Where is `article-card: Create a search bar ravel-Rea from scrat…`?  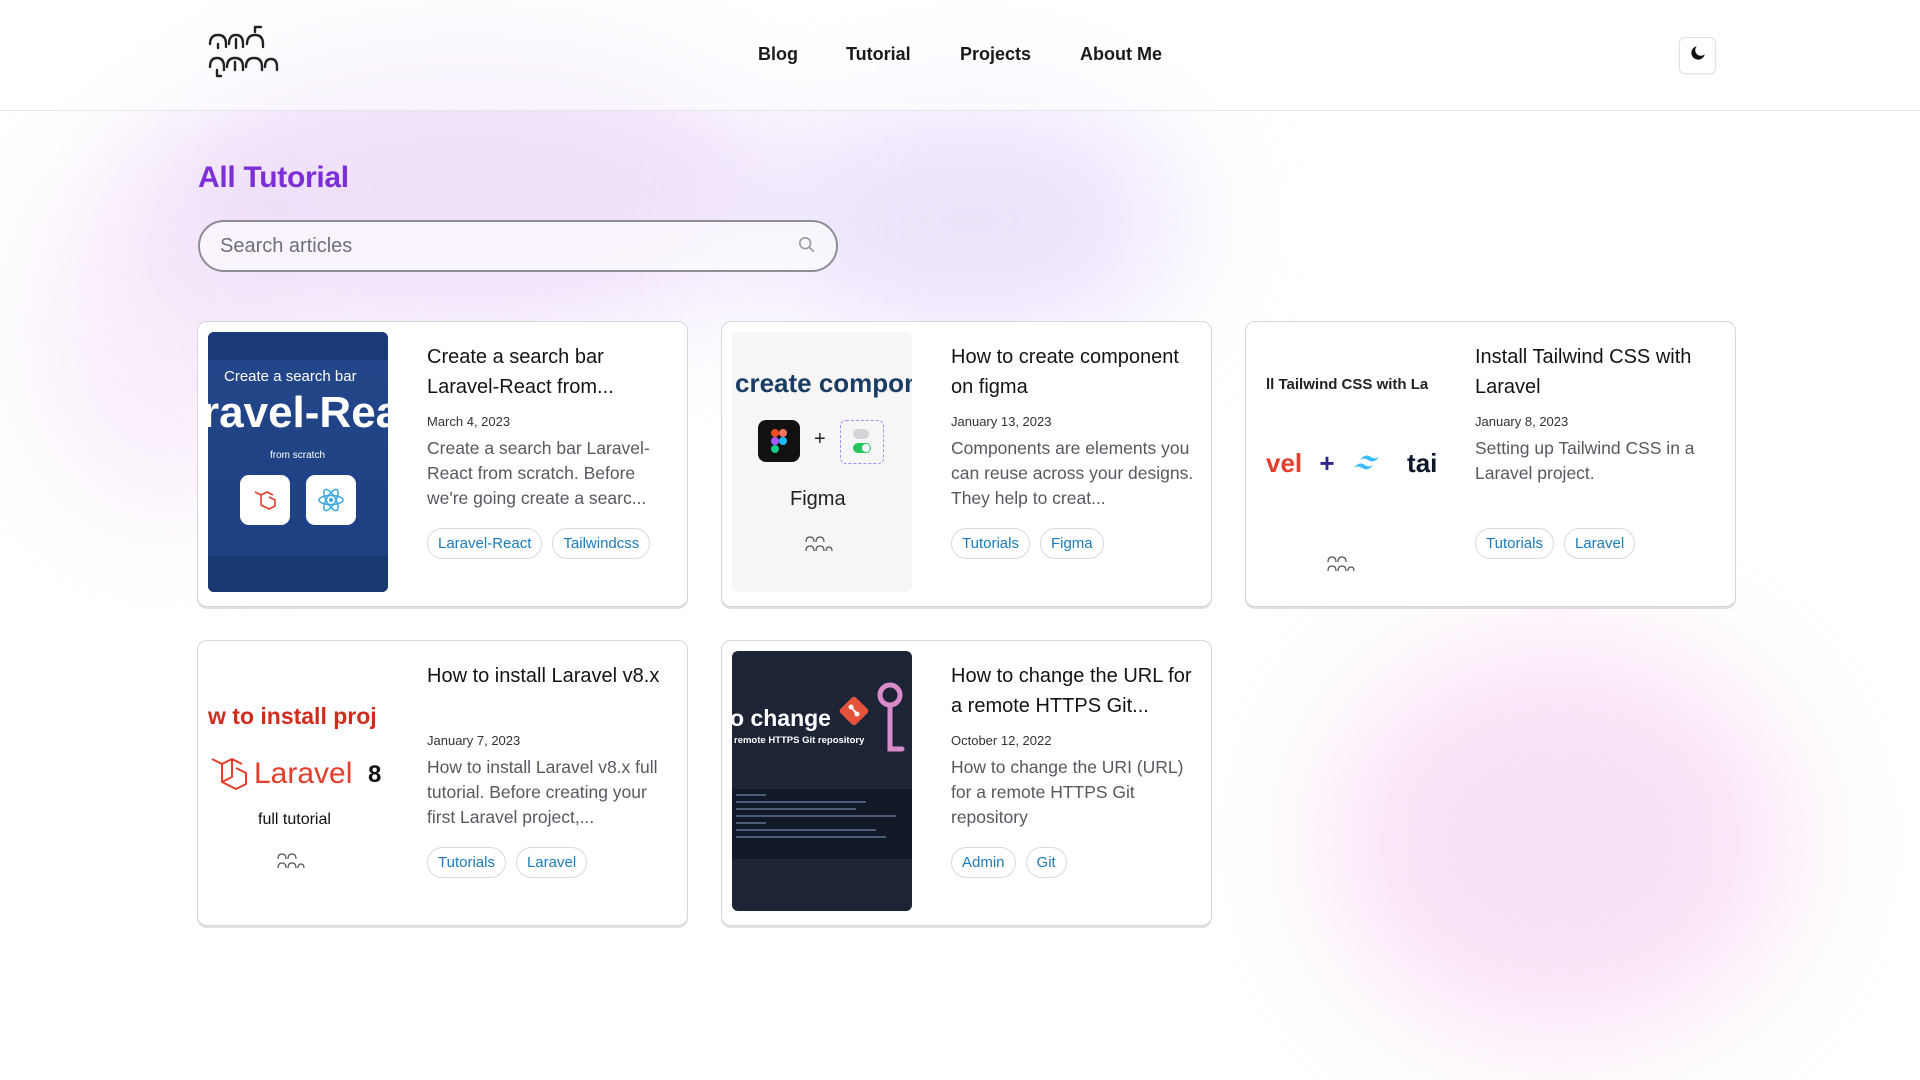 article-card: Create a search bar ravel-Rea from scrat… is located at coordinates (442, 464).